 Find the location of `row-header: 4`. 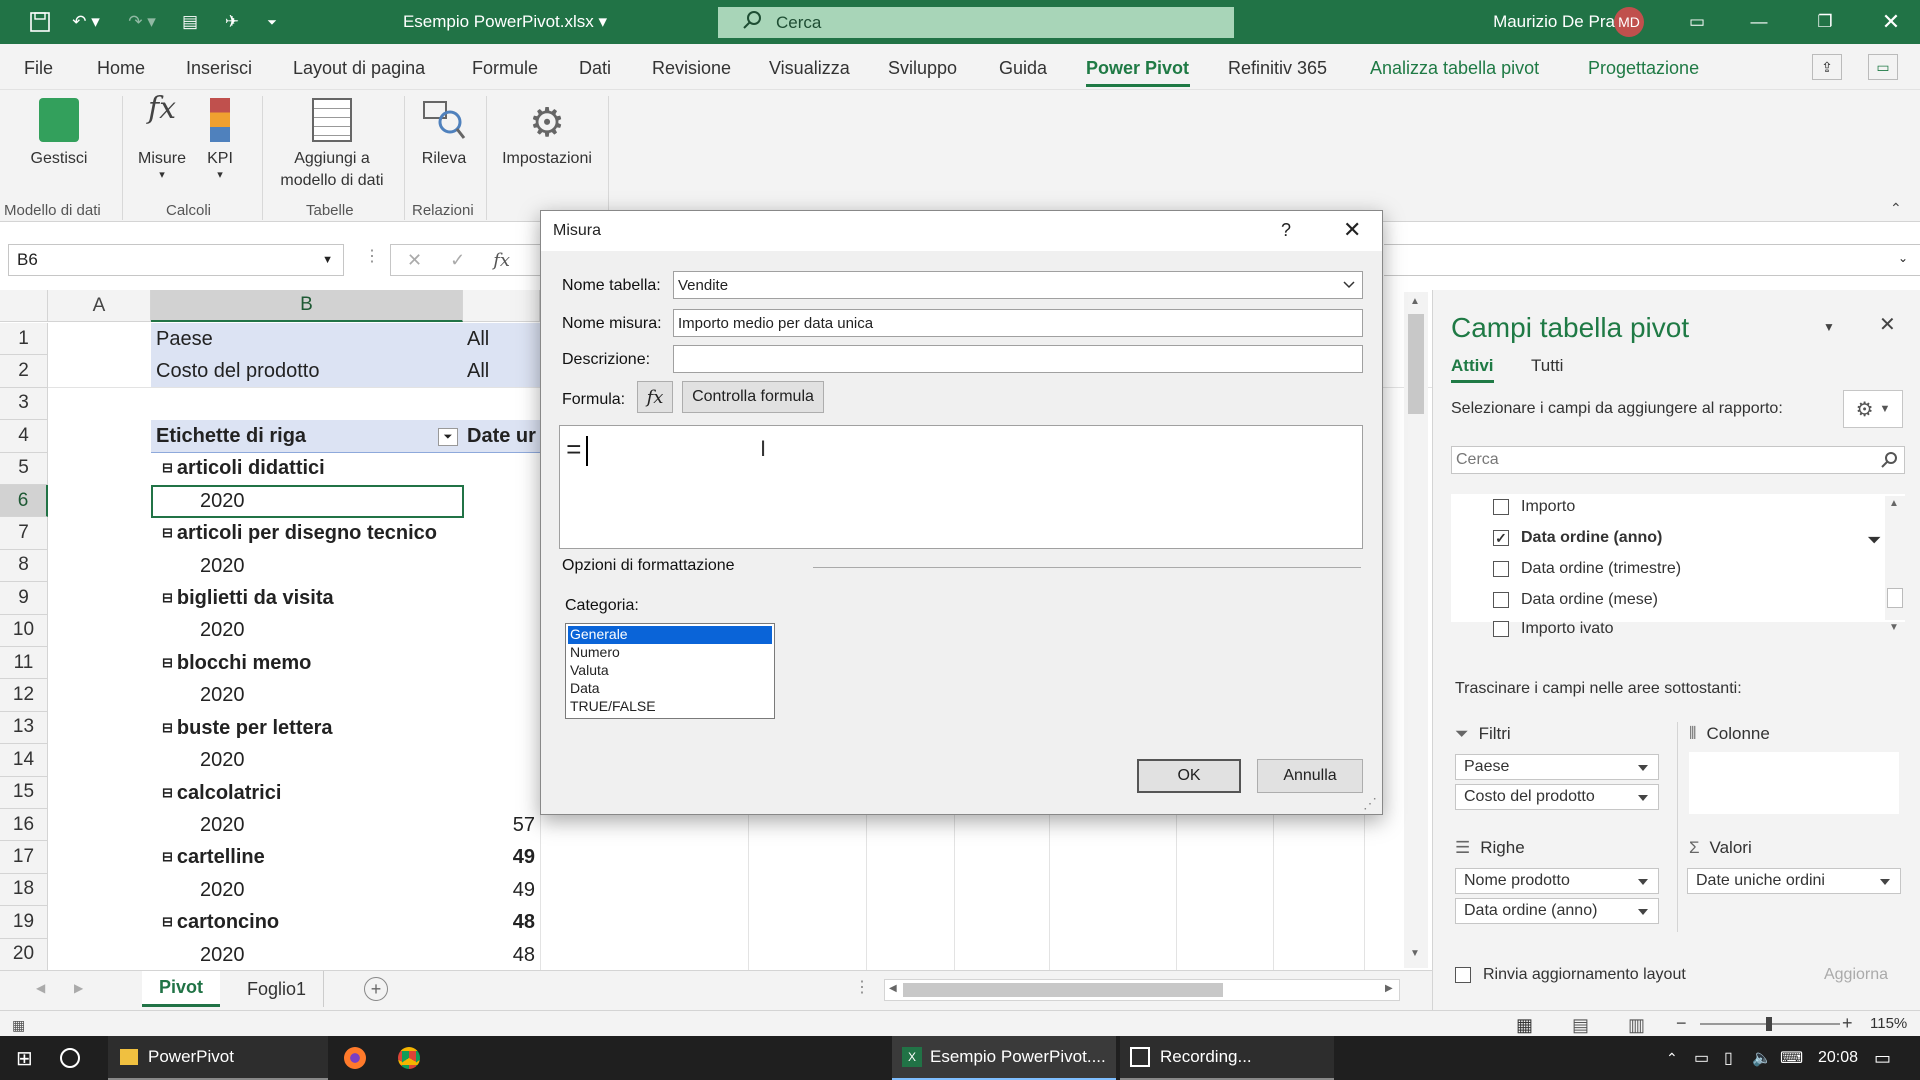

row-header: 4 is located at coordinates (24, 436).